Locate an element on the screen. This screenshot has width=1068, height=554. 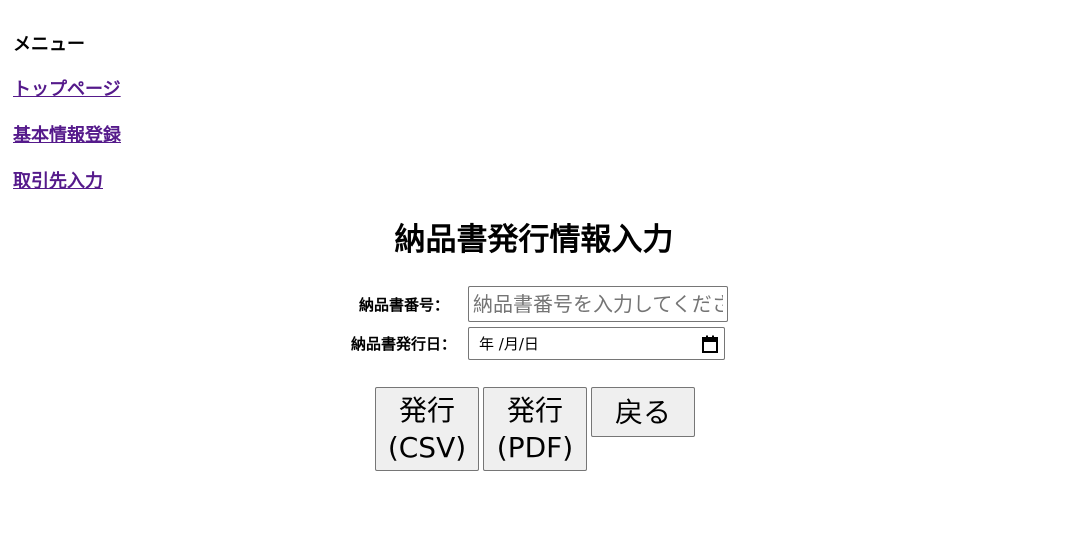
nav-link-client-input: 取引先入力 is located at coordinates (67, 182).